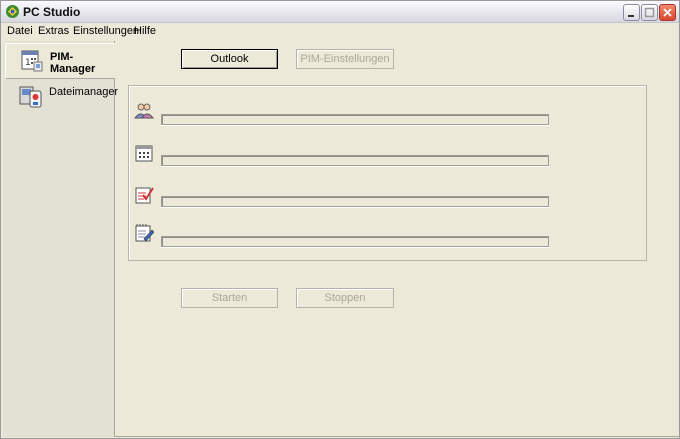  I want to click on close-button, so click(667, 12).